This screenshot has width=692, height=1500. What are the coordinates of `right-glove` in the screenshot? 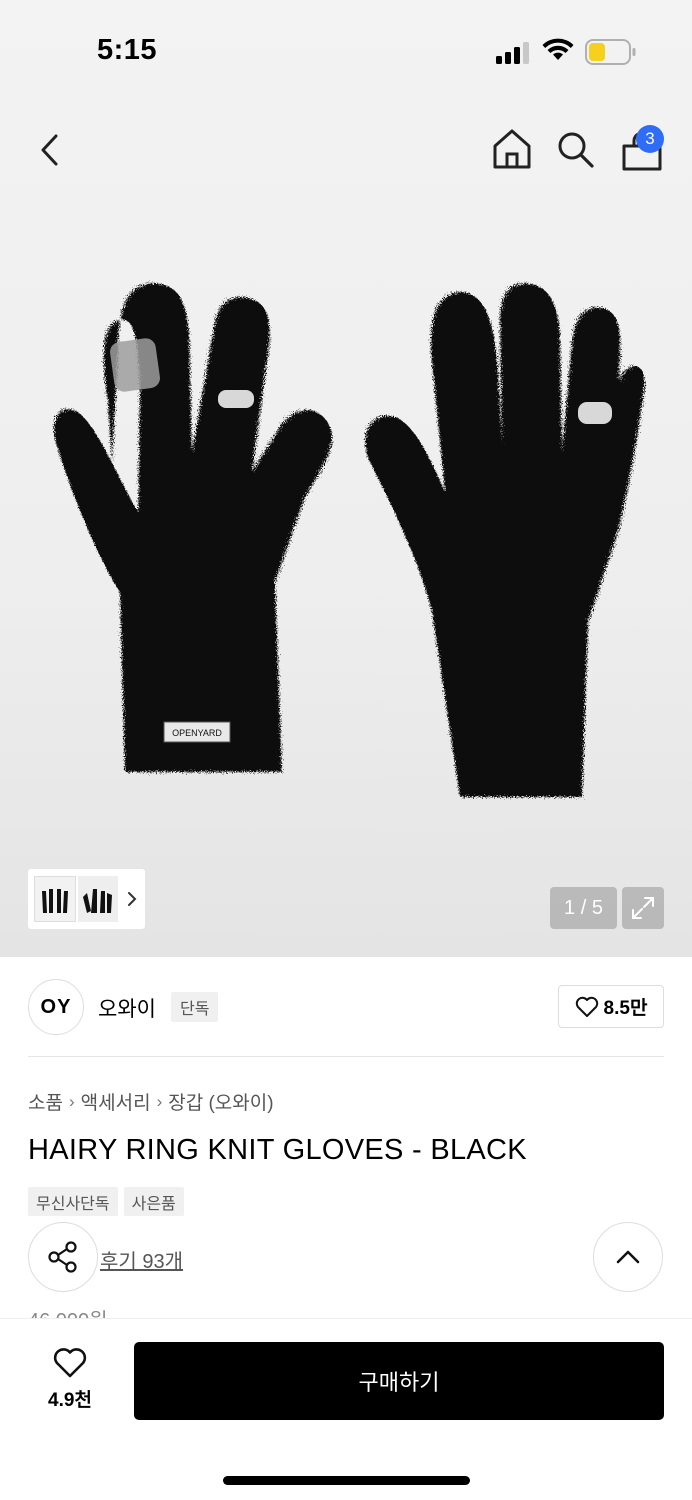 It's located at (505, 540).